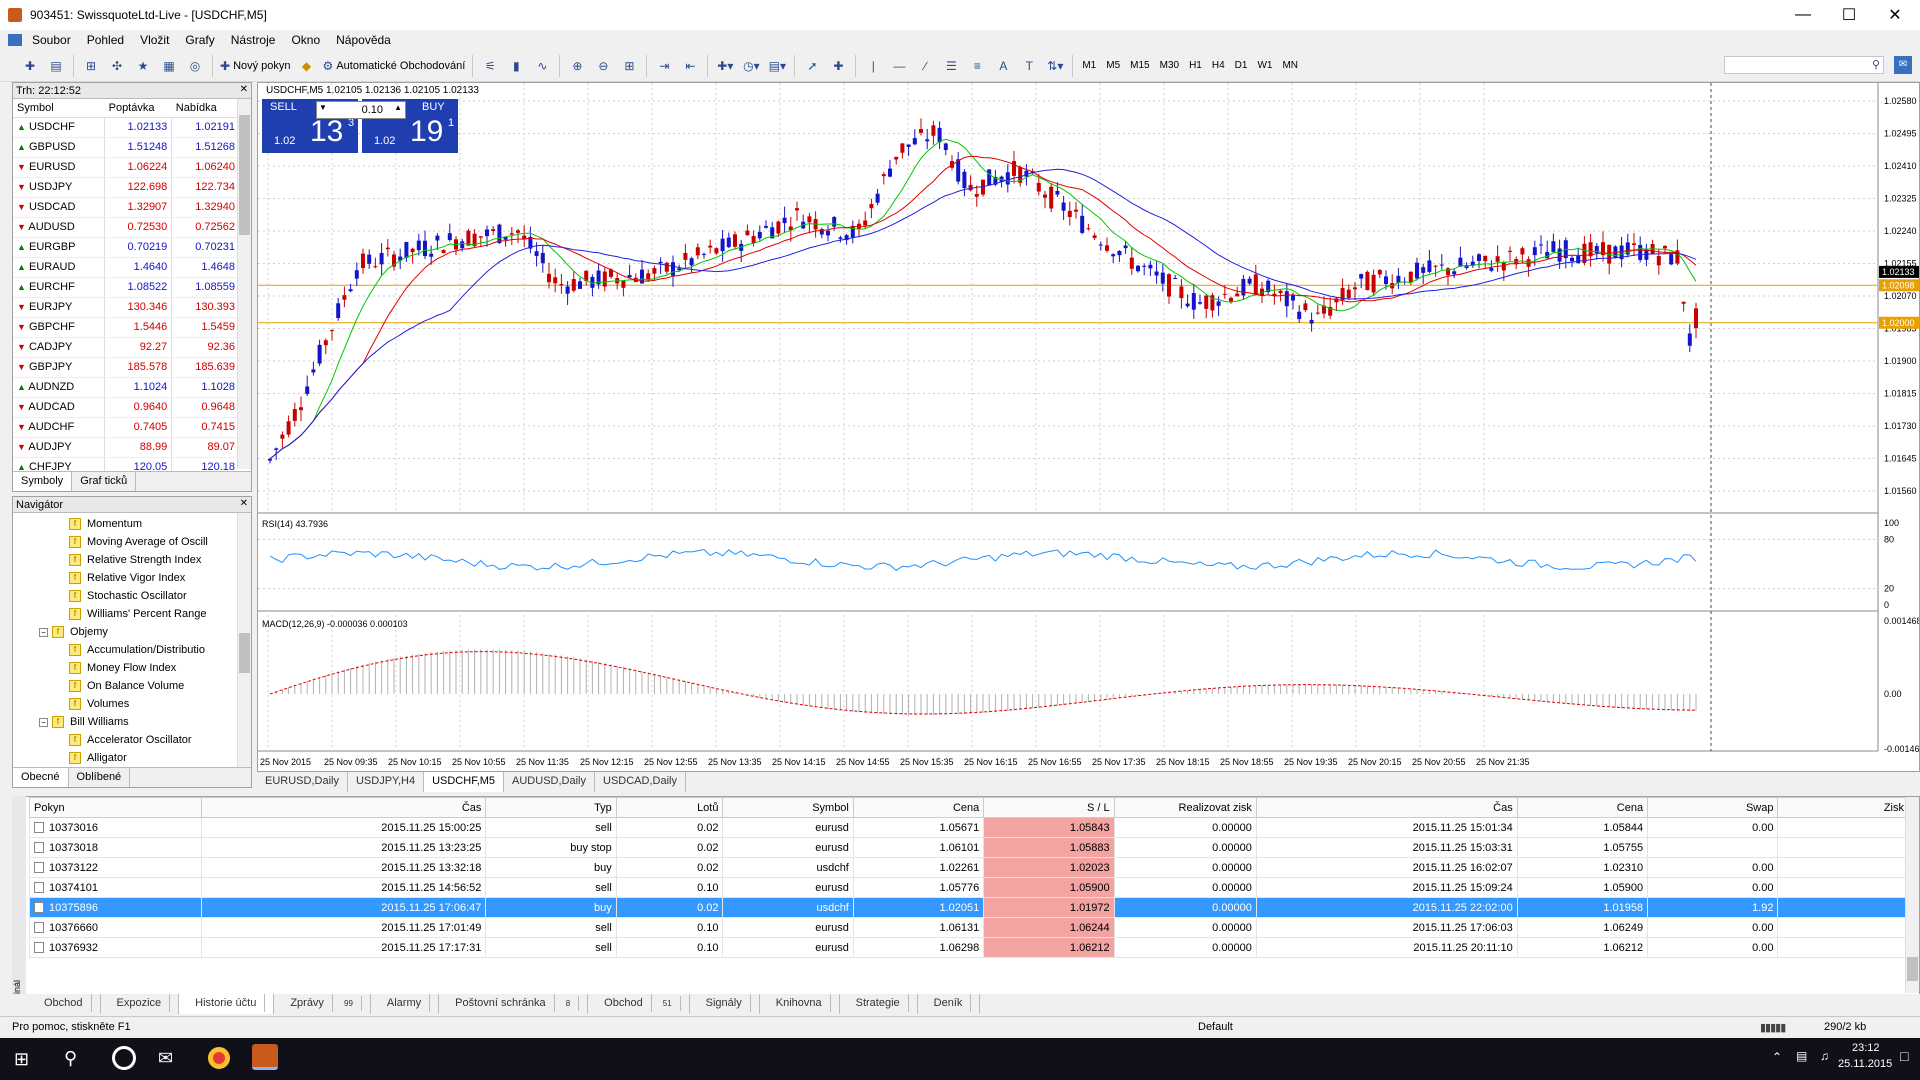  What do you see at coordinates (126, 327) in the screenshot?
I see `market-watch-row: ▼ GBPCHF 1.5446 1.5459` at bounding box center [126, 327].